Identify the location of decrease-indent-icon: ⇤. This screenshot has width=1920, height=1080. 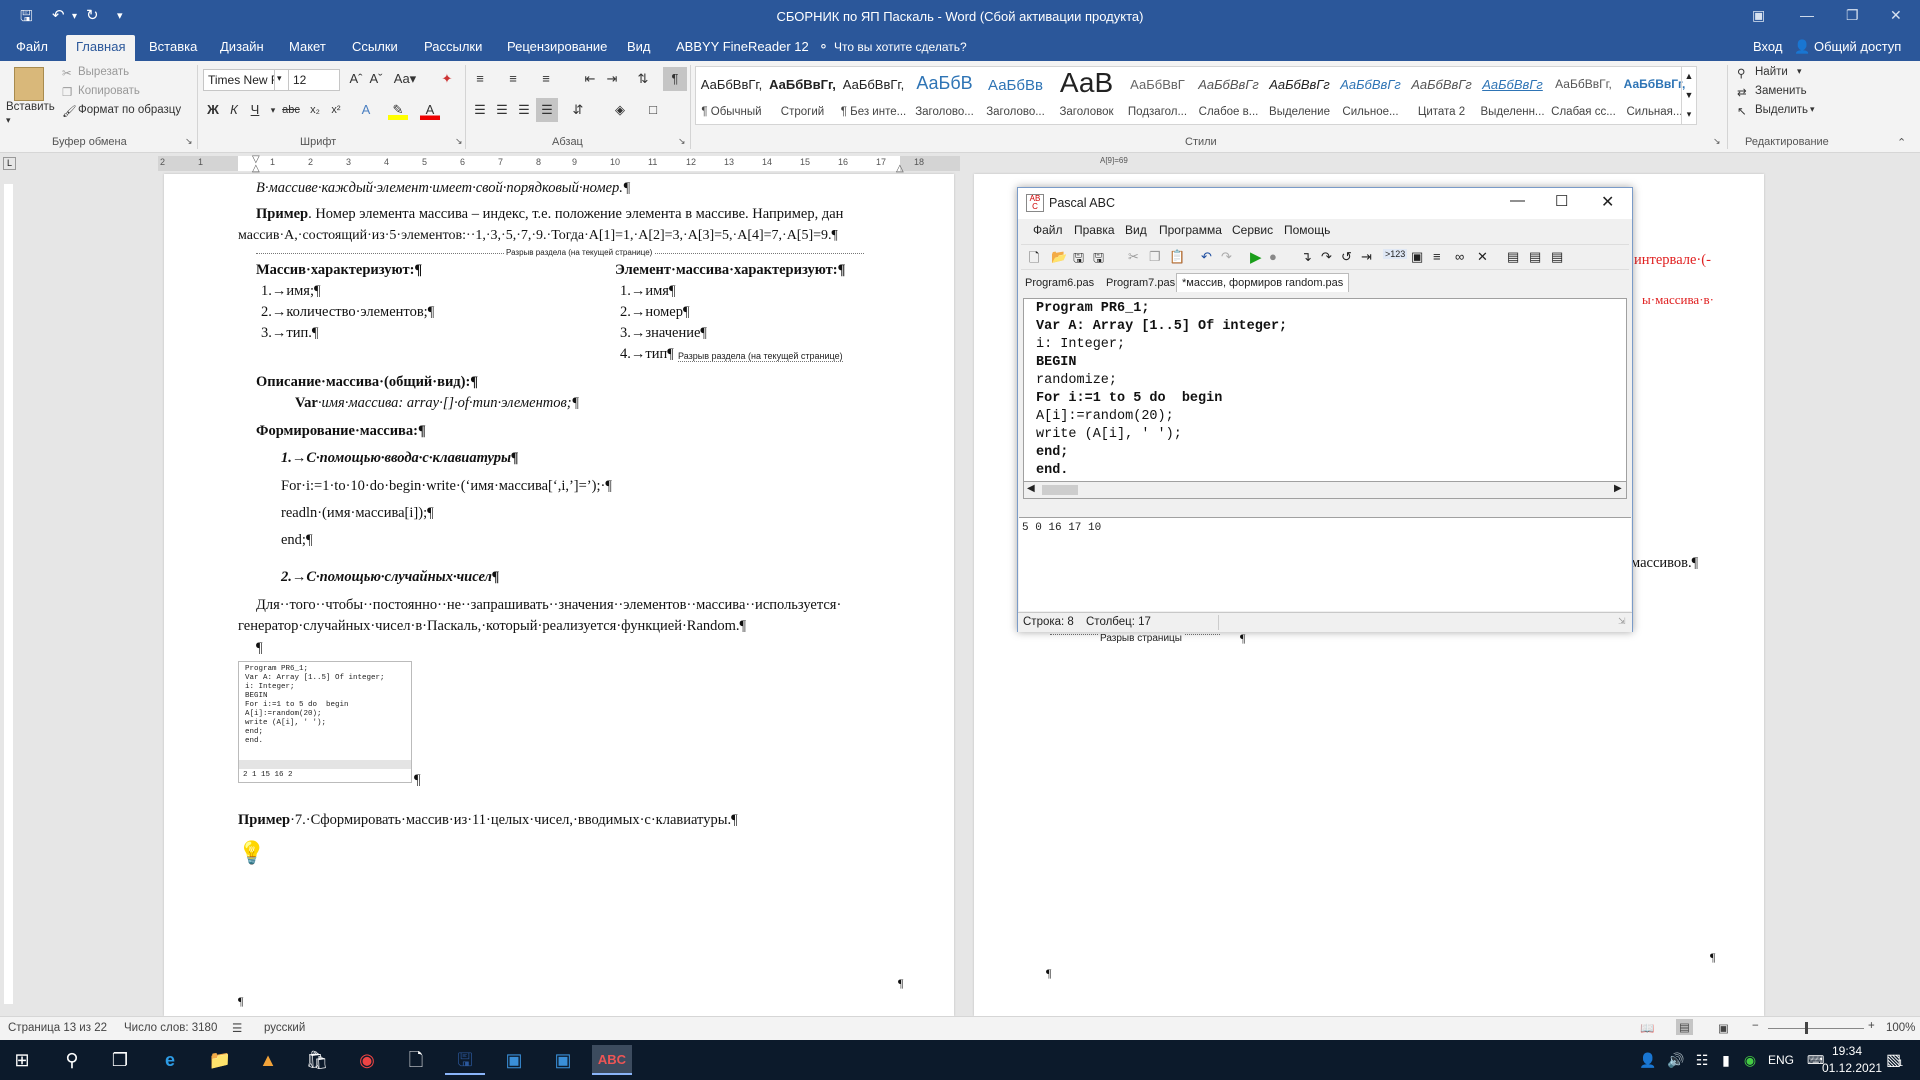
(590, 79).